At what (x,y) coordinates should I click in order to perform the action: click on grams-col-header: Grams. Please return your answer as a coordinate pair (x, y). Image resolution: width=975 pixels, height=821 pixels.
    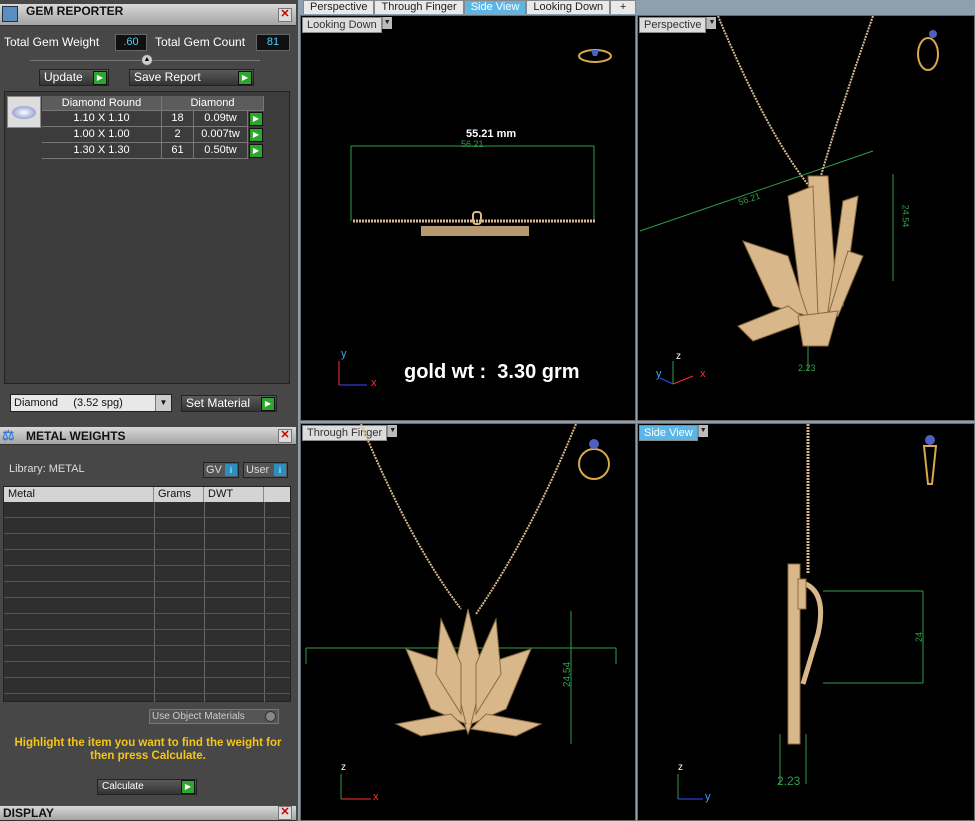
    Looking at the image, I should click on (179, 494).